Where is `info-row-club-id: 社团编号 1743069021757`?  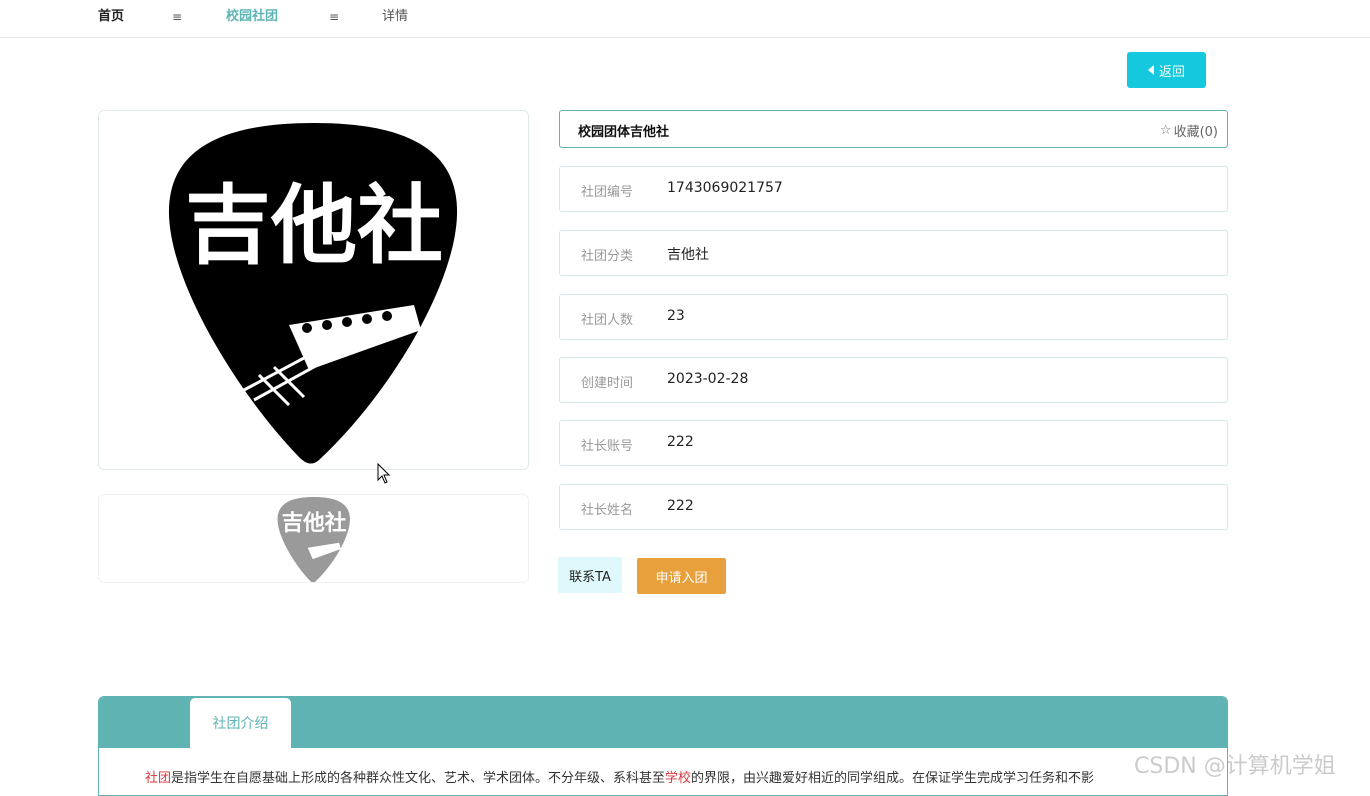 info-row-club-id: 社团编号 1743069021757 is located at coordinates (893, 189).